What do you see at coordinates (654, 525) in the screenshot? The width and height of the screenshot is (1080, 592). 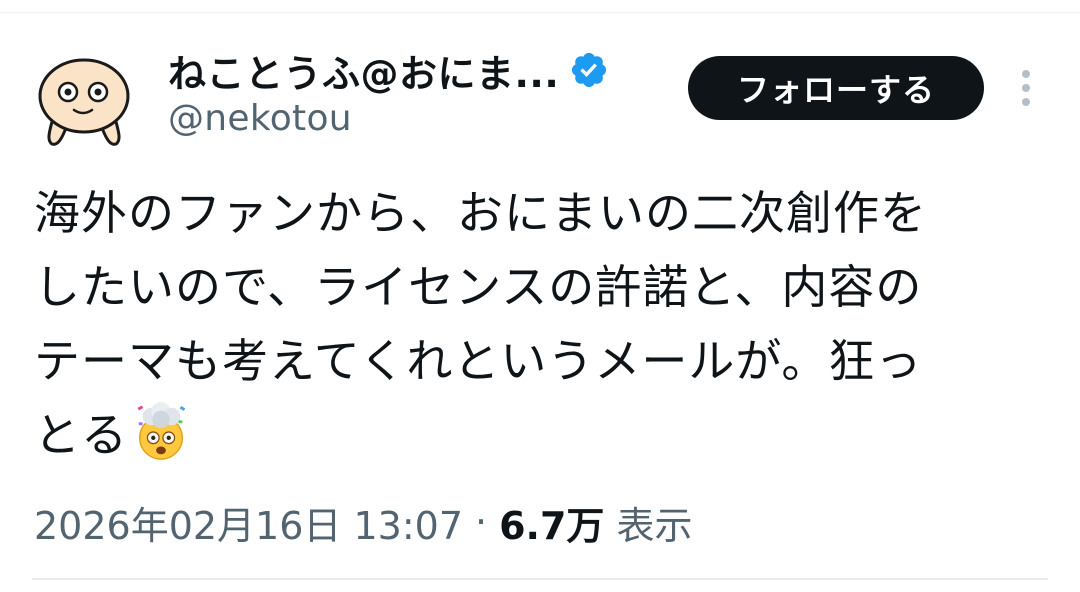 I see `view-label: 表示` at bounding box center [654, 525].